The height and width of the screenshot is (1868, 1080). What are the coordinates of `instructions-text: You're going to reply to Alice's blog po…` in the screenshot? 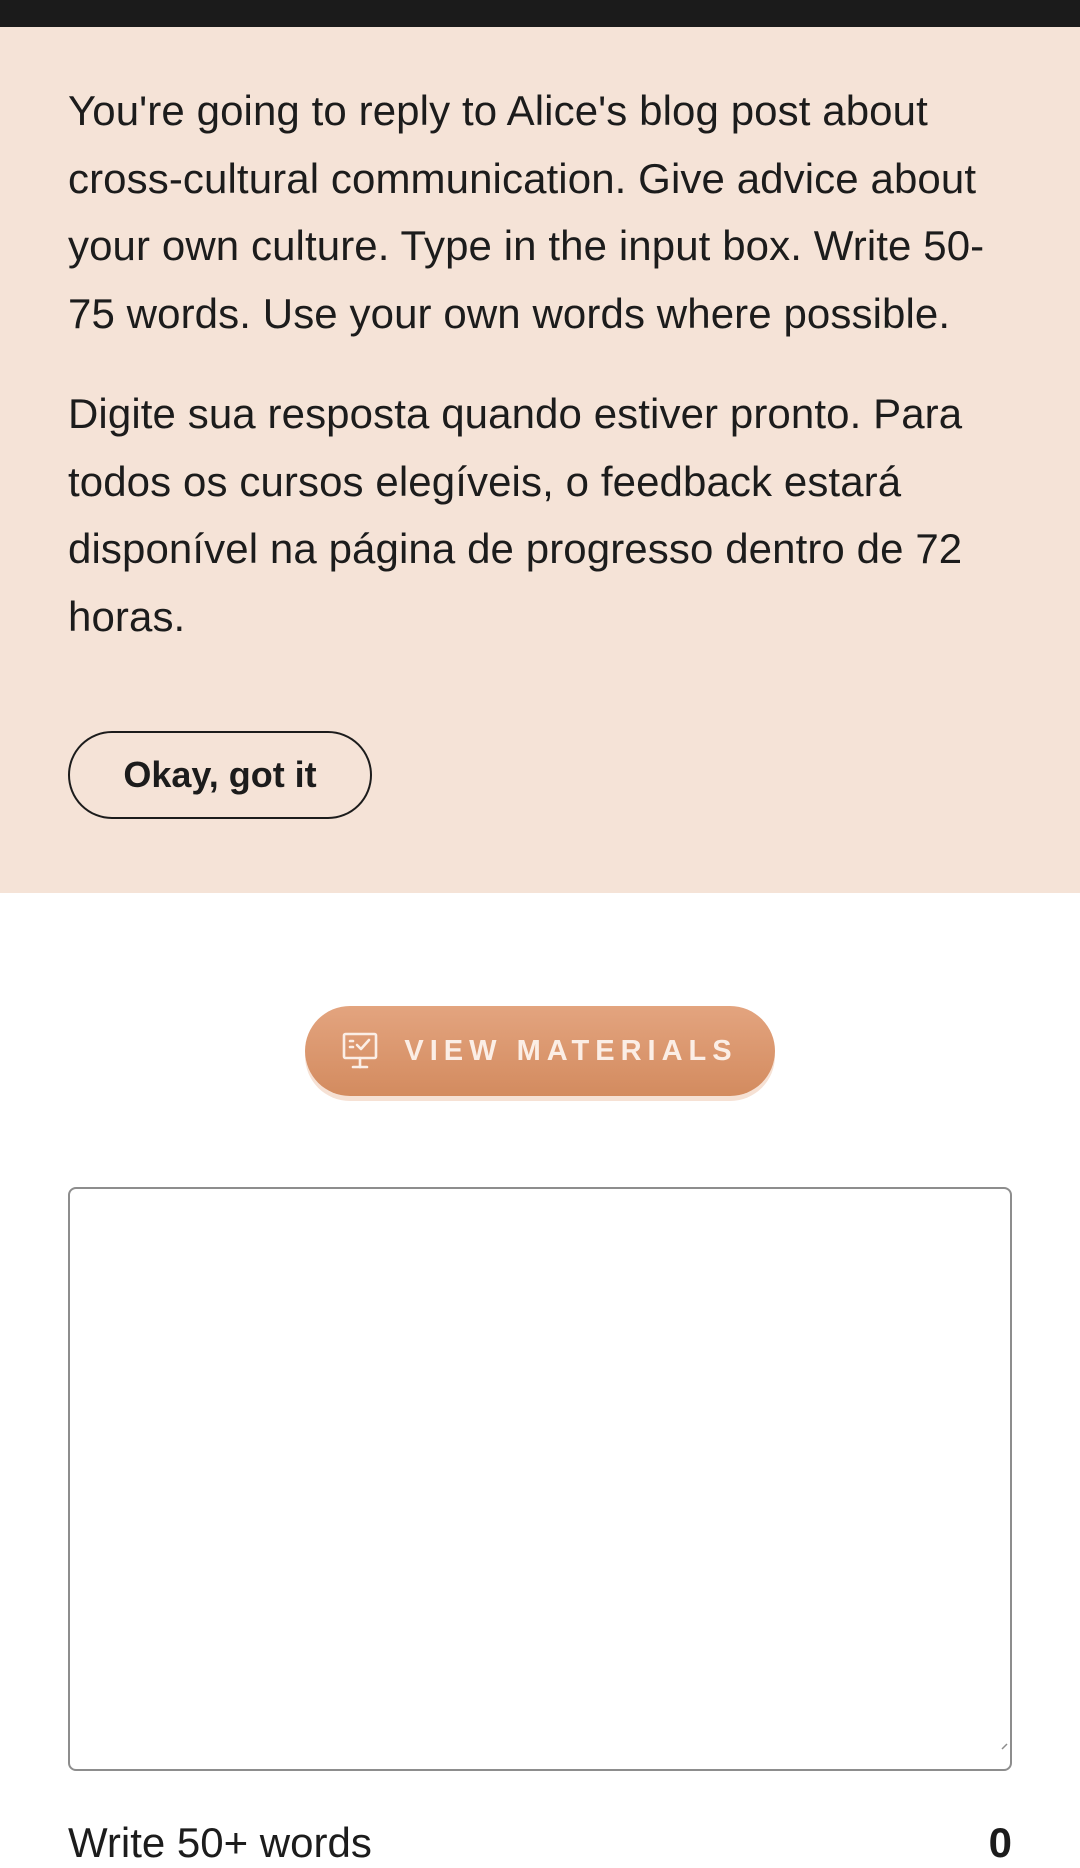 It's located at (526, 212).